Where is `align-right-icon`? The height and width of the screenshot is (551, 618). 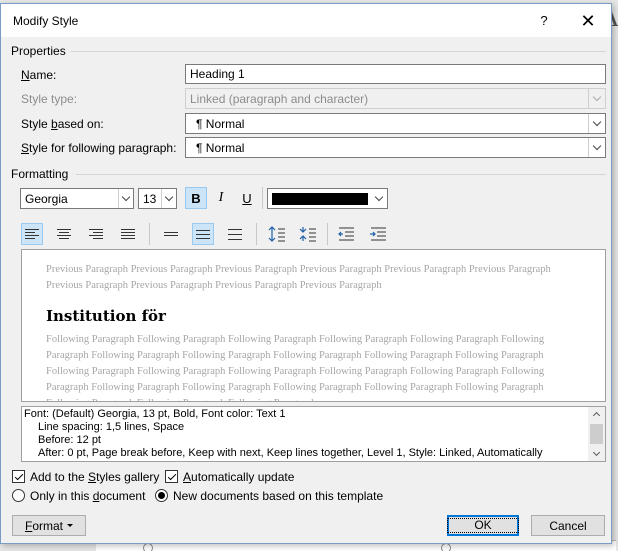
align-right-icon is located at coordinates (96, 234).